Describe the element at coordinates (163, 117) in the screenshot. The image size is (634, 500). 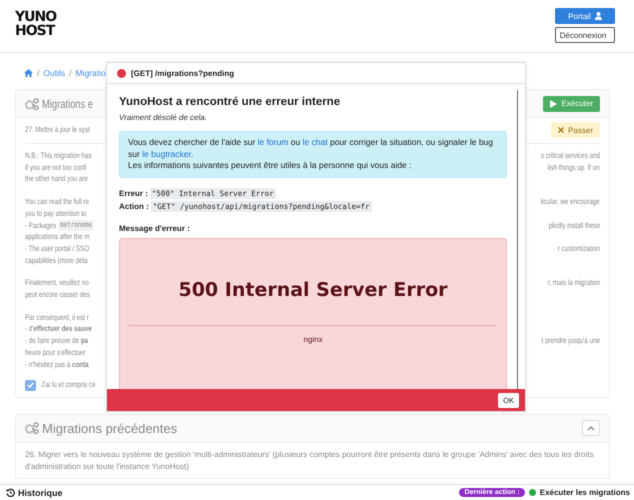
I see `error-subheading: Vraiment désolé de cela.` at that location.